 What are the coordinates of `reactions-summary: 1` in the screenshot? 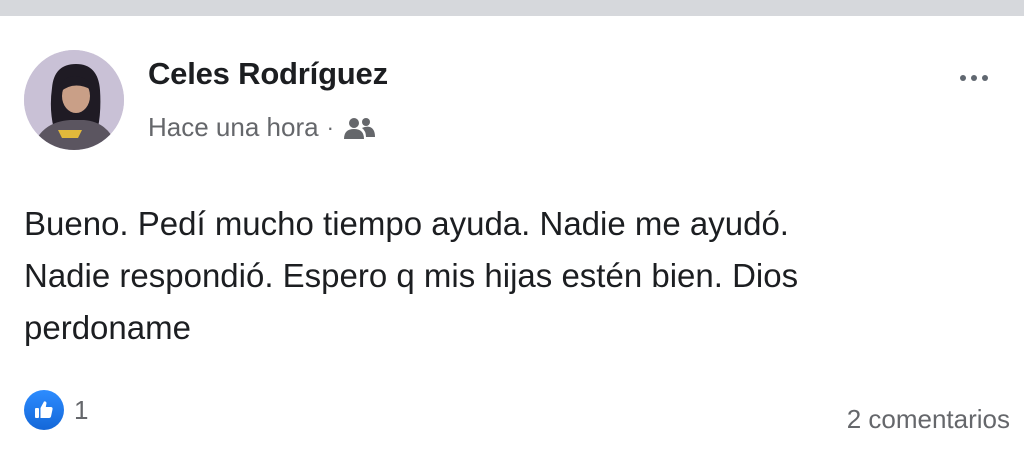 It's located at (56, 410).